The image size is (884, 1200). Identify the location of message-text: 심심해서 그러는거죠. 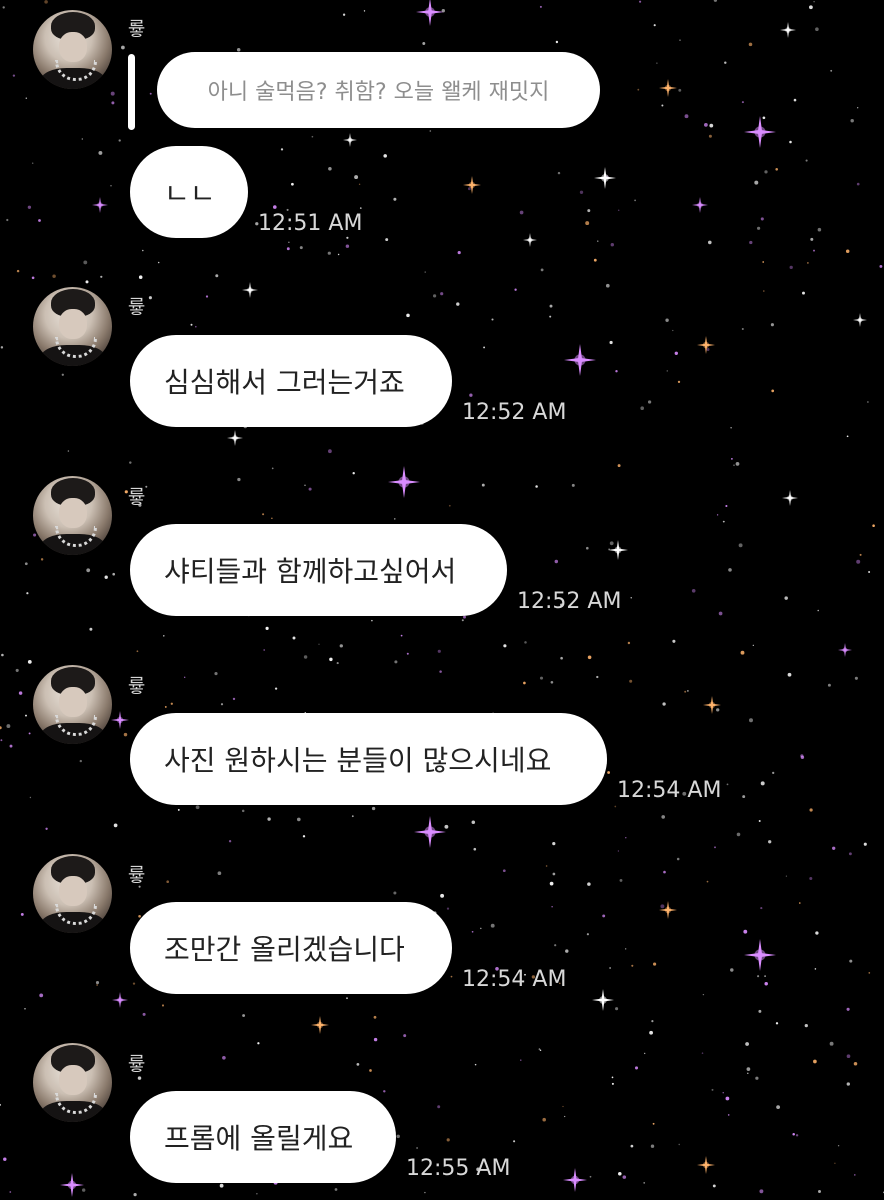
(284, 382).